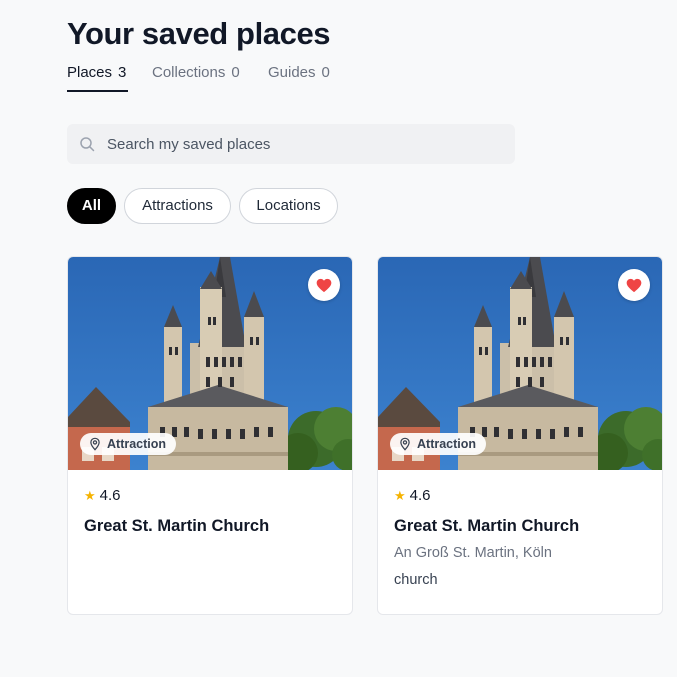 This screenshot has height=677, width=677. I want to click on tab-label: Collections, so click(189, 72).